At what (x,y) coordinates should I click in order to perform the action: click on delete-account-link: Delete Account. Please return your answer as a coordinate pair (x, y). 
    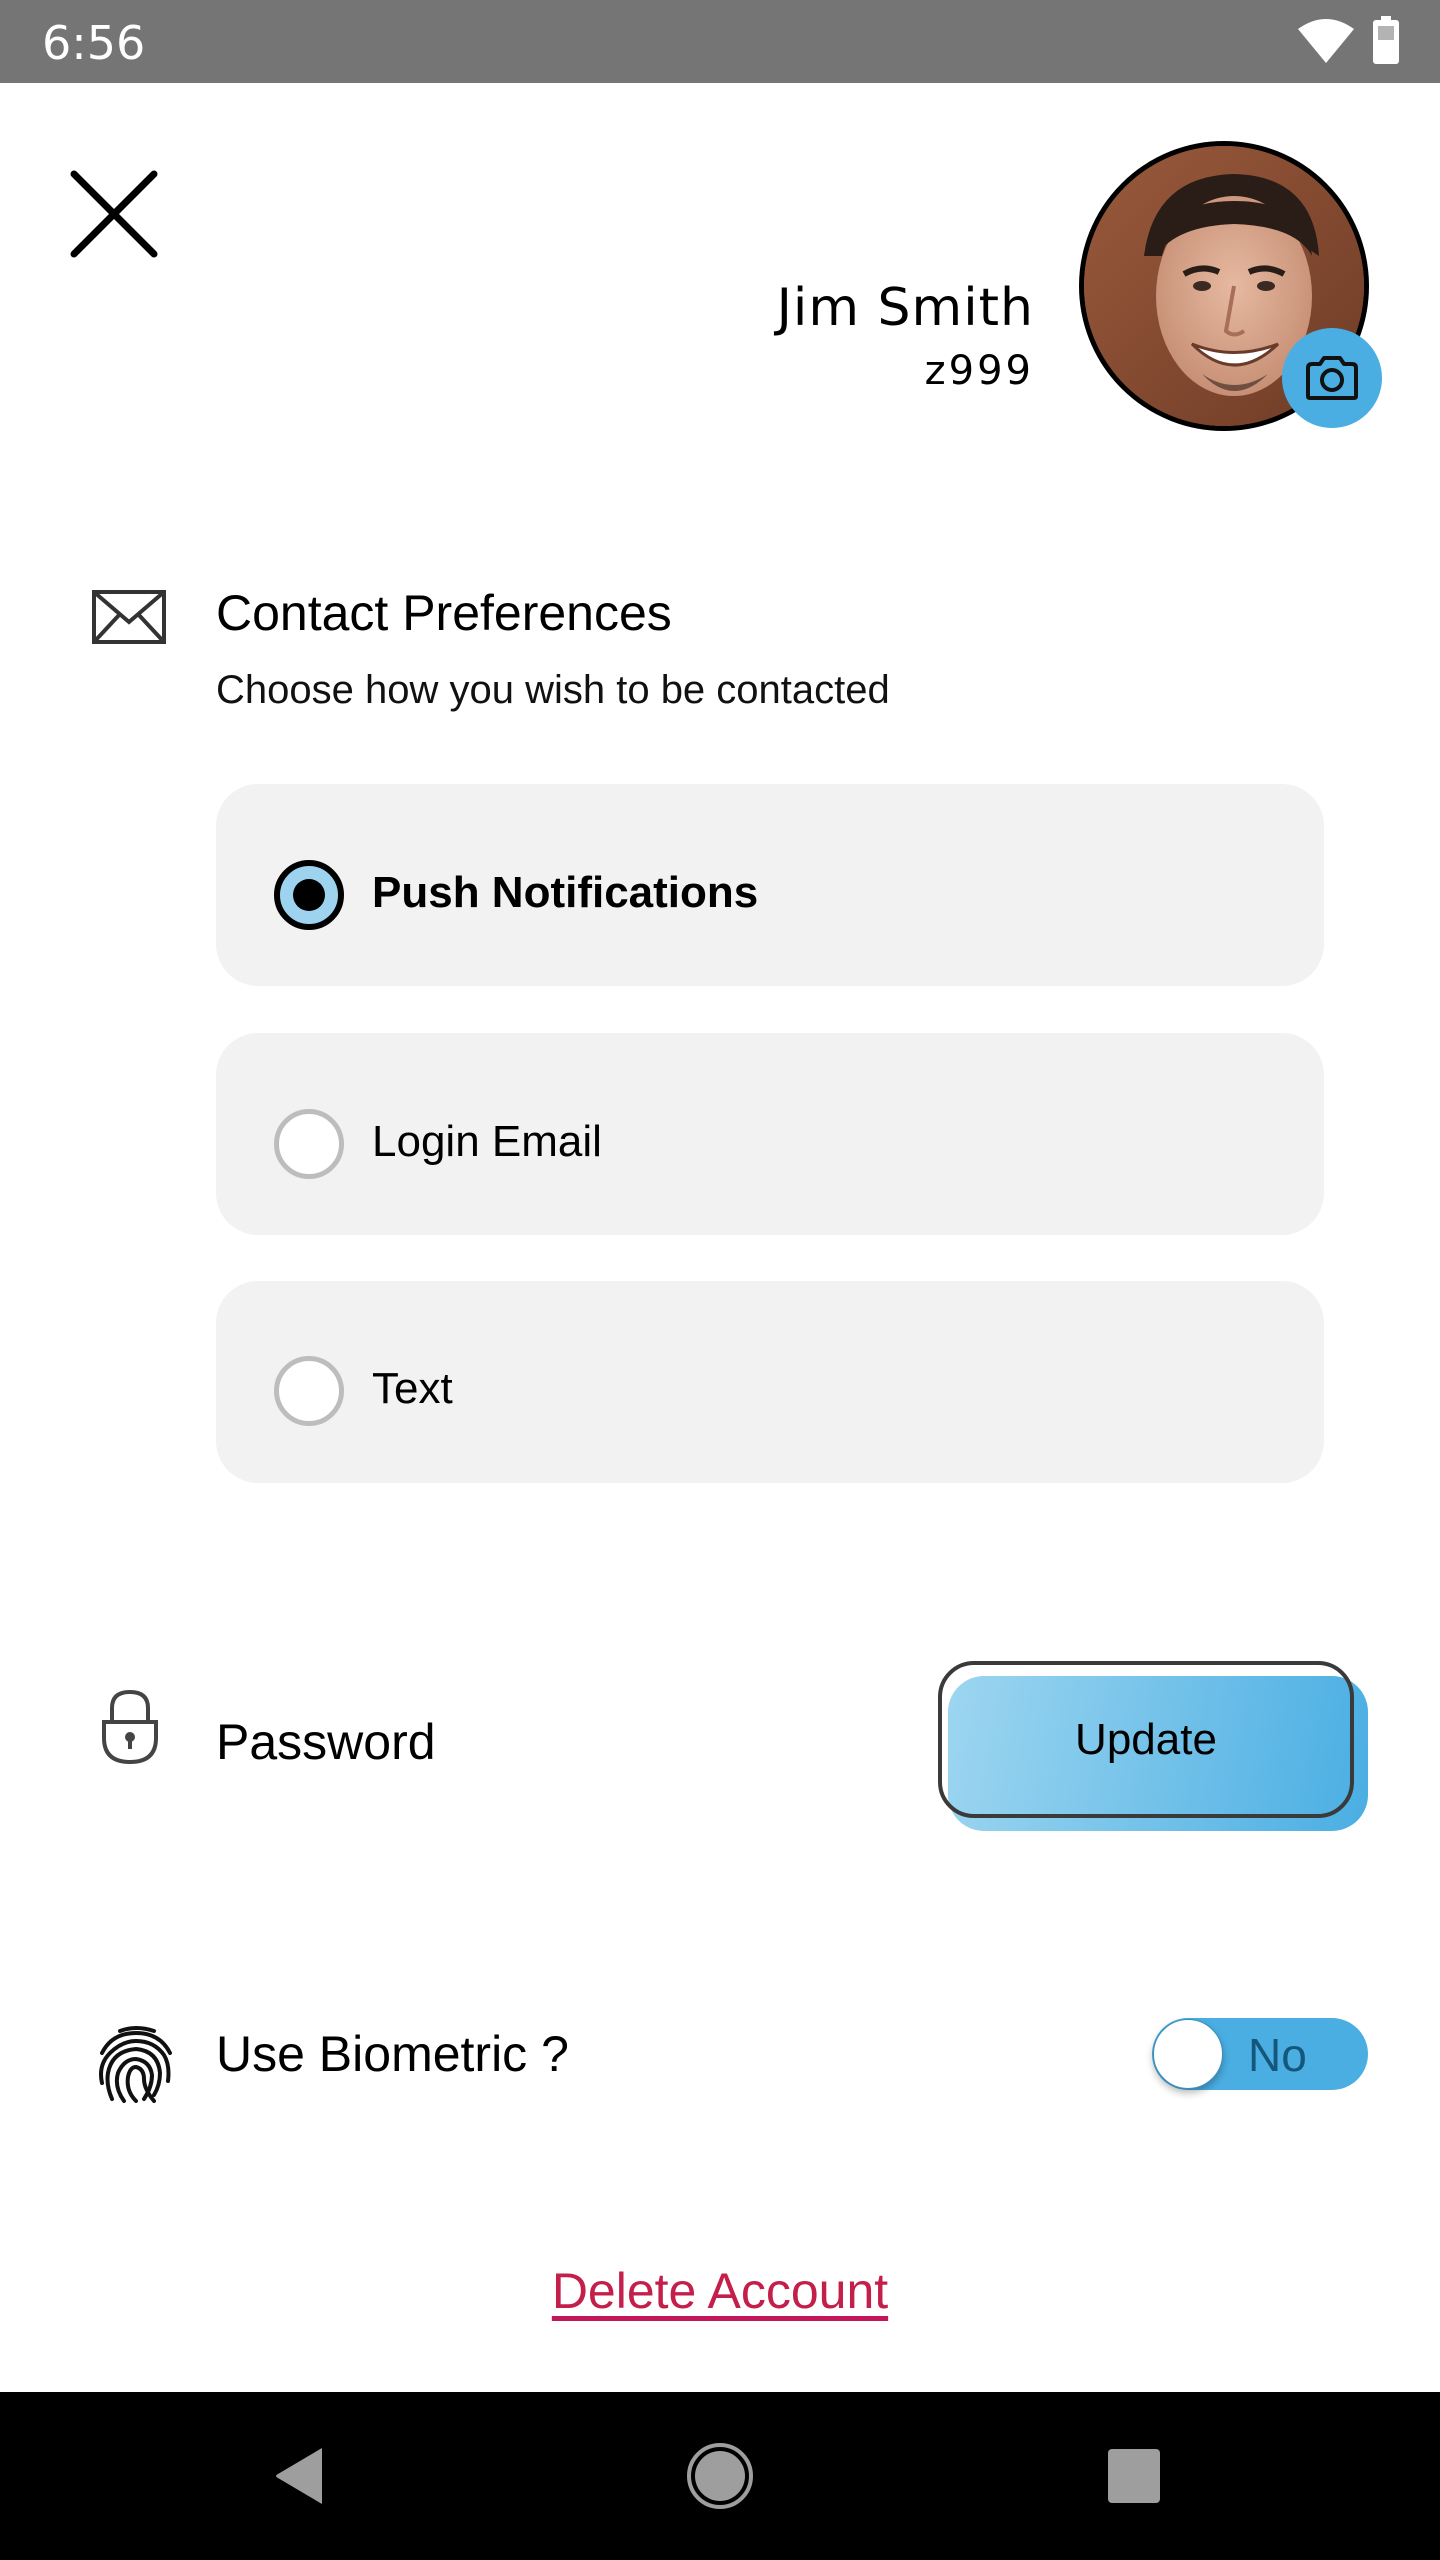
    Looking at the image, I should click on (720, 2291).